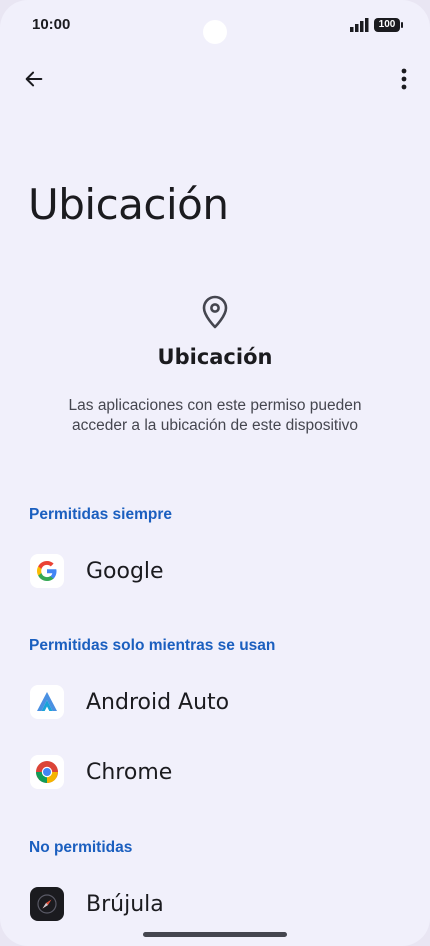 This screenshot has width=430, height=946. I want to click on google-icon, so click(47, 571).